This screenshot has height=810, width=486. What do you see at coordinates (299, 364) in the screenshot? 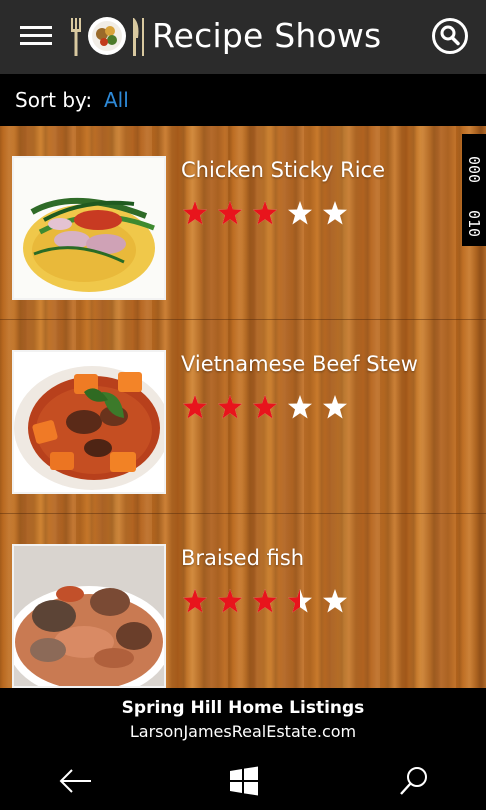
I see `recipe-name: Vietnamese Beef Stew` at bounding box center [299, 364].